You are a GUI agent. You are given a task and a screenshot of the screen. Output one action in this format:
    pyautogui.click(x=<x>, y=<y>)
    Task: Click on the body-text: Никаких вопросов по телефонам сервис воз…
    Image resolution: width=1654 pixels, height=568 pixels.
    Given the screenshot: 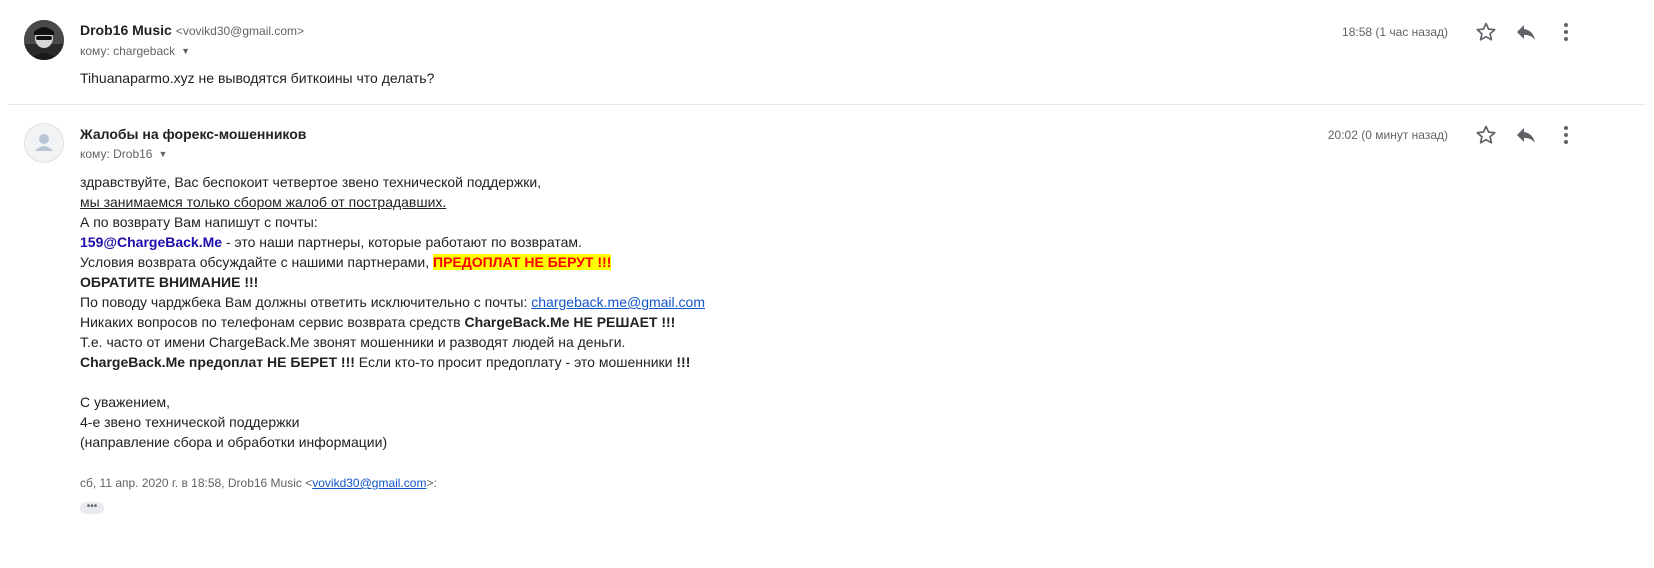 What is the action you would take?
    pyautogui.click(x=272, y=322)
    